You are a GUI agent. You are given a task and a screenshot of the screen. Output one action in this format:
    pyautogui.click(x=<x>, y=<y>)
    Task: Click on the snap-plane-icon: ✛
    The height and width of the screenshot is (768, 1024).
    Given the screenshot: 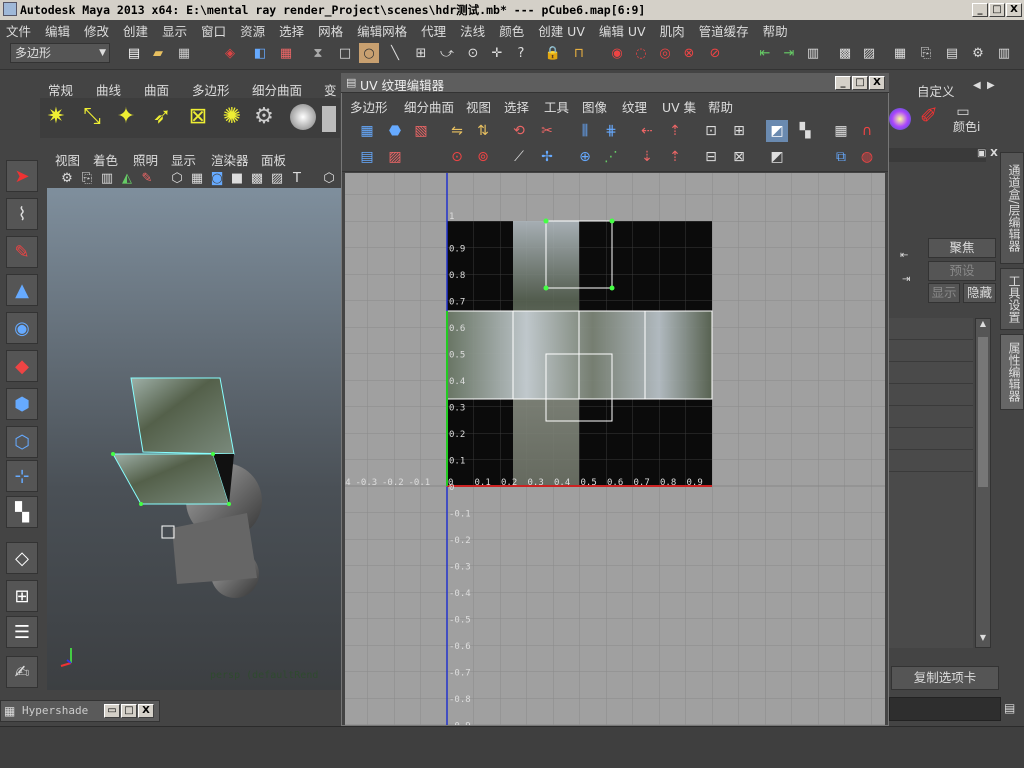 What is the action you would take?
    pyautogui.click(x=497, y=53)
    